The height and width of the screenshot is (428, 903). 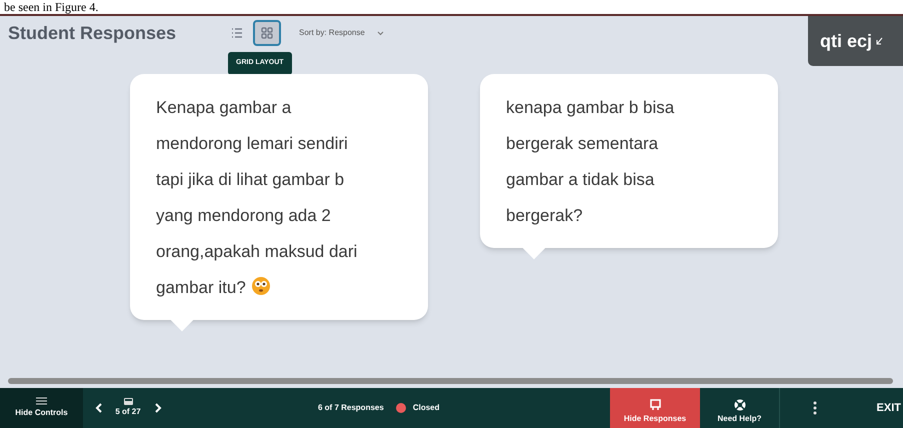 I want to click on scrollbar, so click(x=450, y=381).